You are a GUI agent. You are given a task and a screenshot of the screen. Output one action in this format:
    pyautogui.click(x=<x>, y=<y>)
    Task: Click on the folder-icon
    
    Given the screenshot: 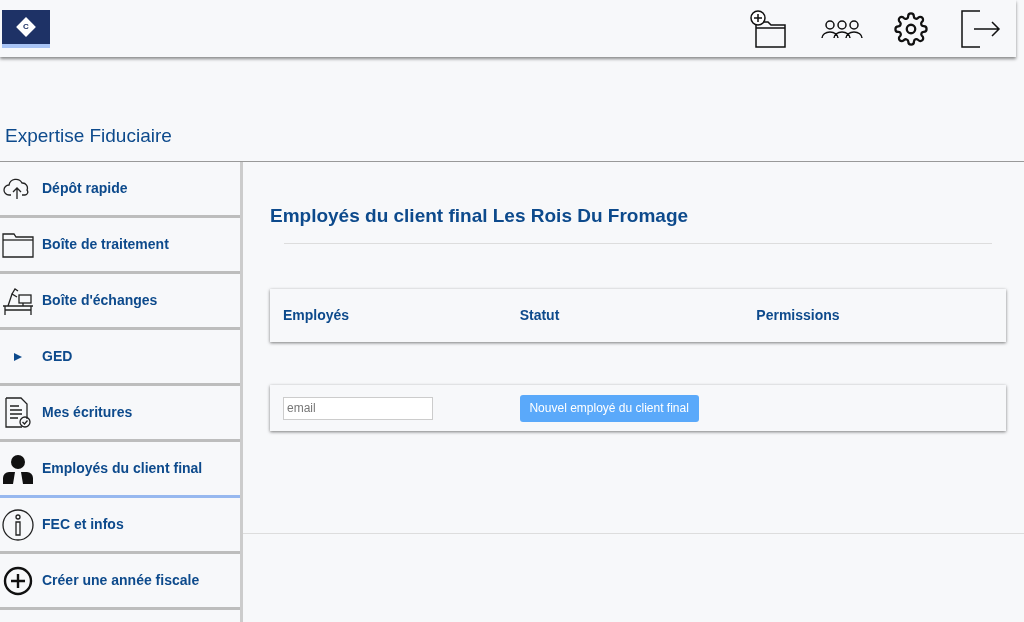 What is the action you would take?
    pyautogui.click(x=18, y=244)
    